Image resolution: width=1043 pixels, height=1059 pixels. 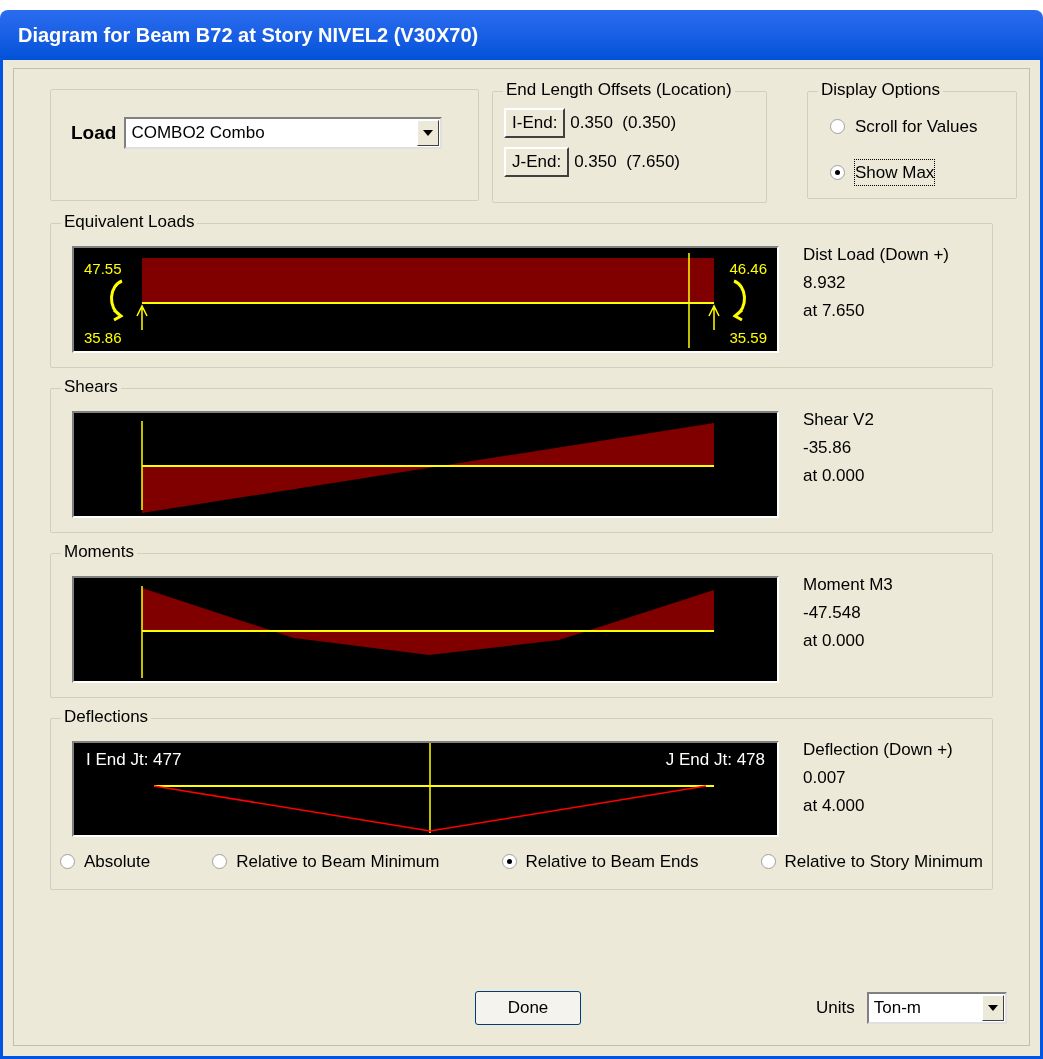 I want to click on radio-label: Scroll for Values, so click(x=916, y=127).